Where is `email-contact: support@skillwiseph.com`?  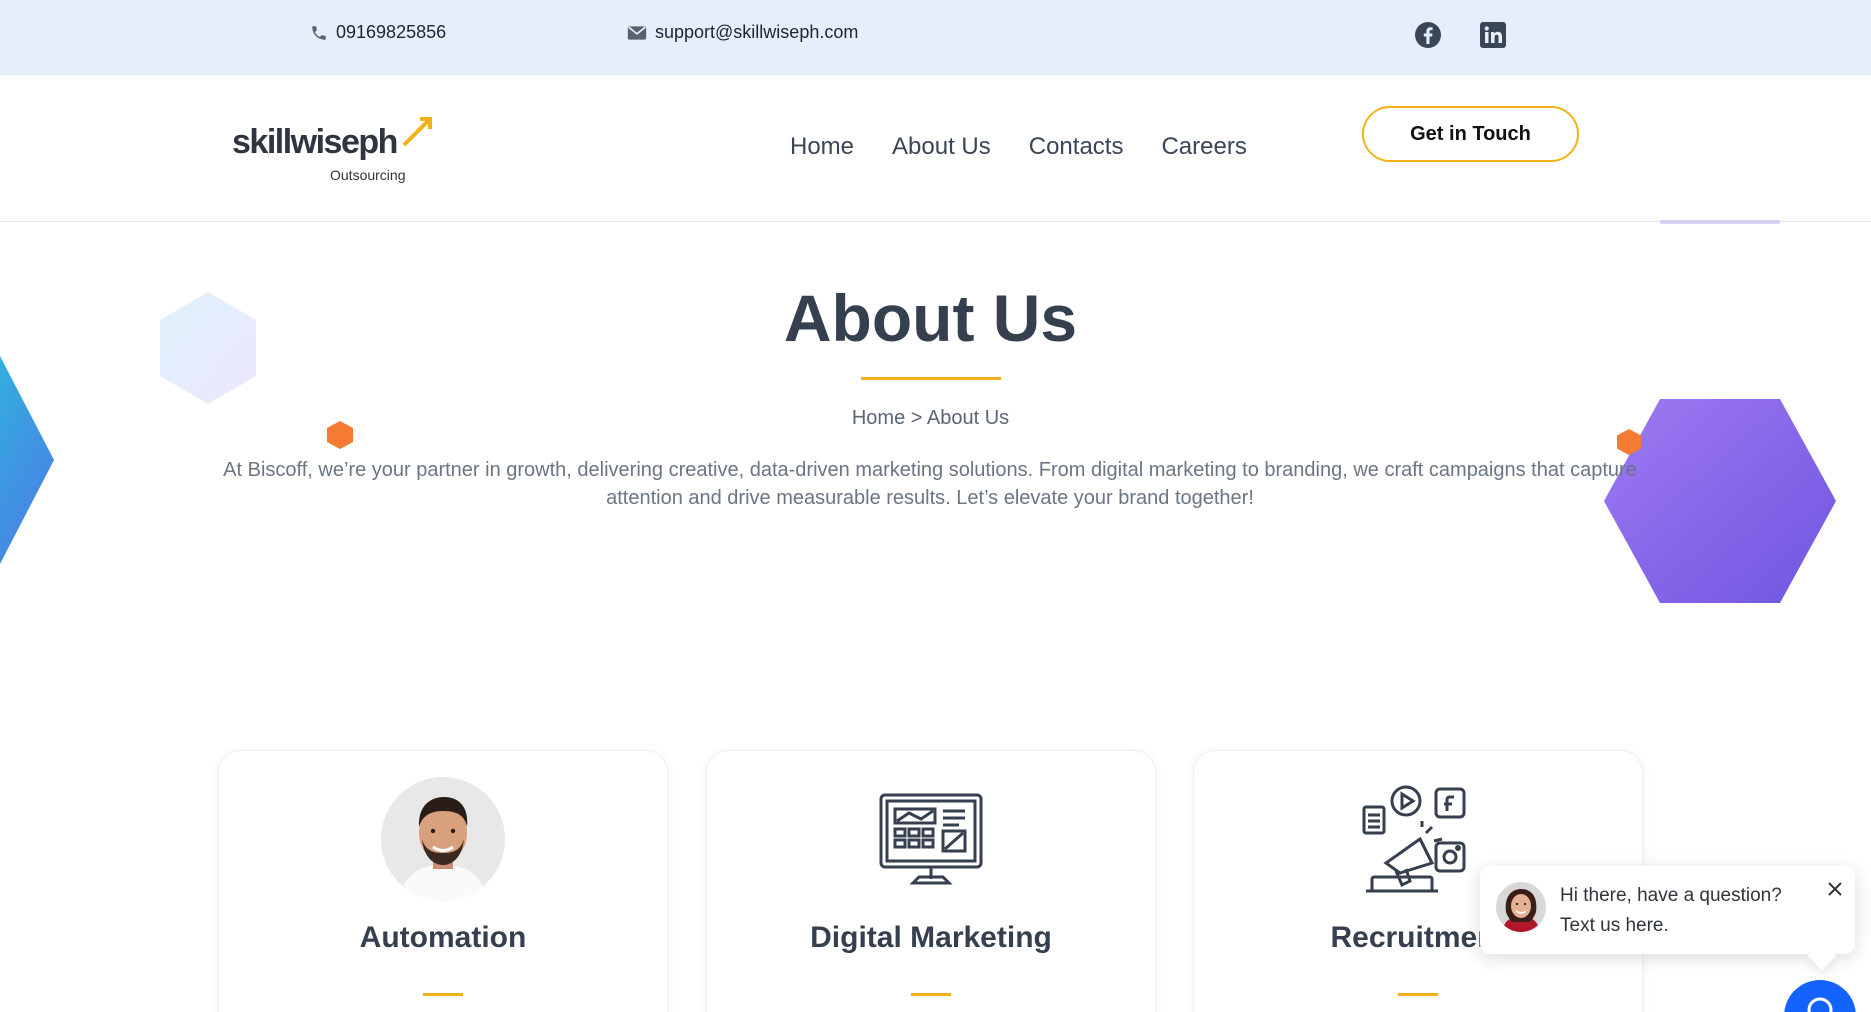
email-contact: support@skillwiseph.com is located at coordinates (742, 32).